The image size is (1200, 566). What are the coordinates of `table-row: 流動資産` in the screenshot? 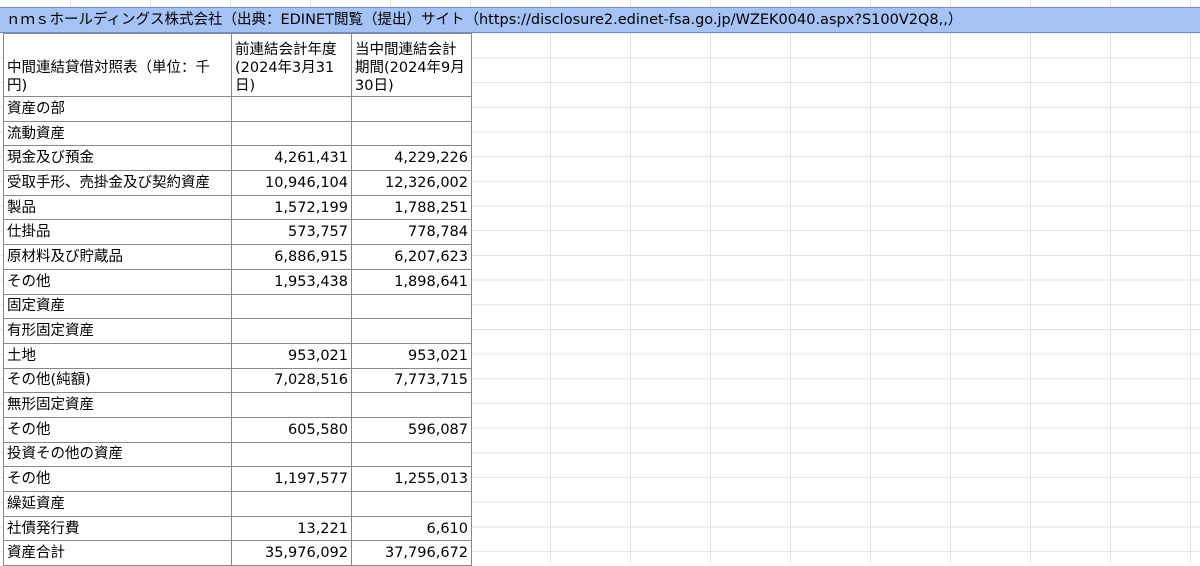 It's located at (237, 133).